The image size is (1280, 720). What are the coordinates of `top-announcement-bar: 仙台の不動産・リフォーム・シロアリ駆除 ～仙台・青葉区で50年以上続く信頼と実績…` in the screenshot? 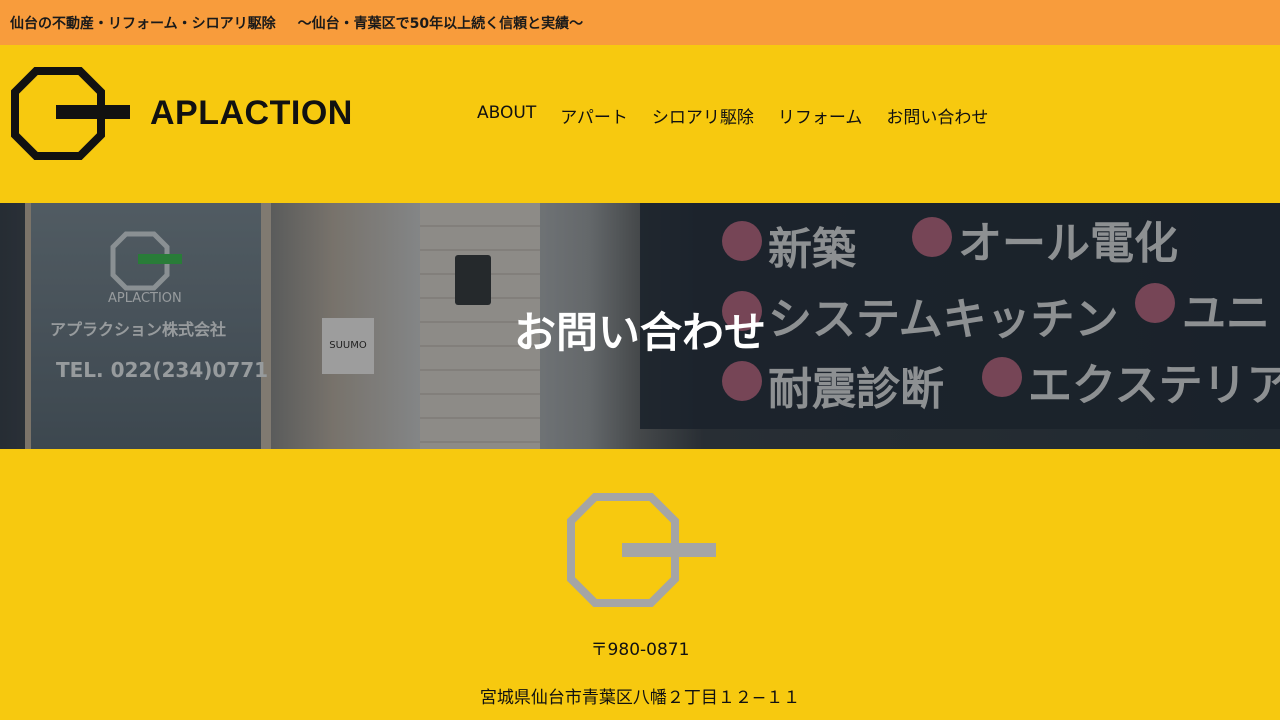 It's located at (640, 22).